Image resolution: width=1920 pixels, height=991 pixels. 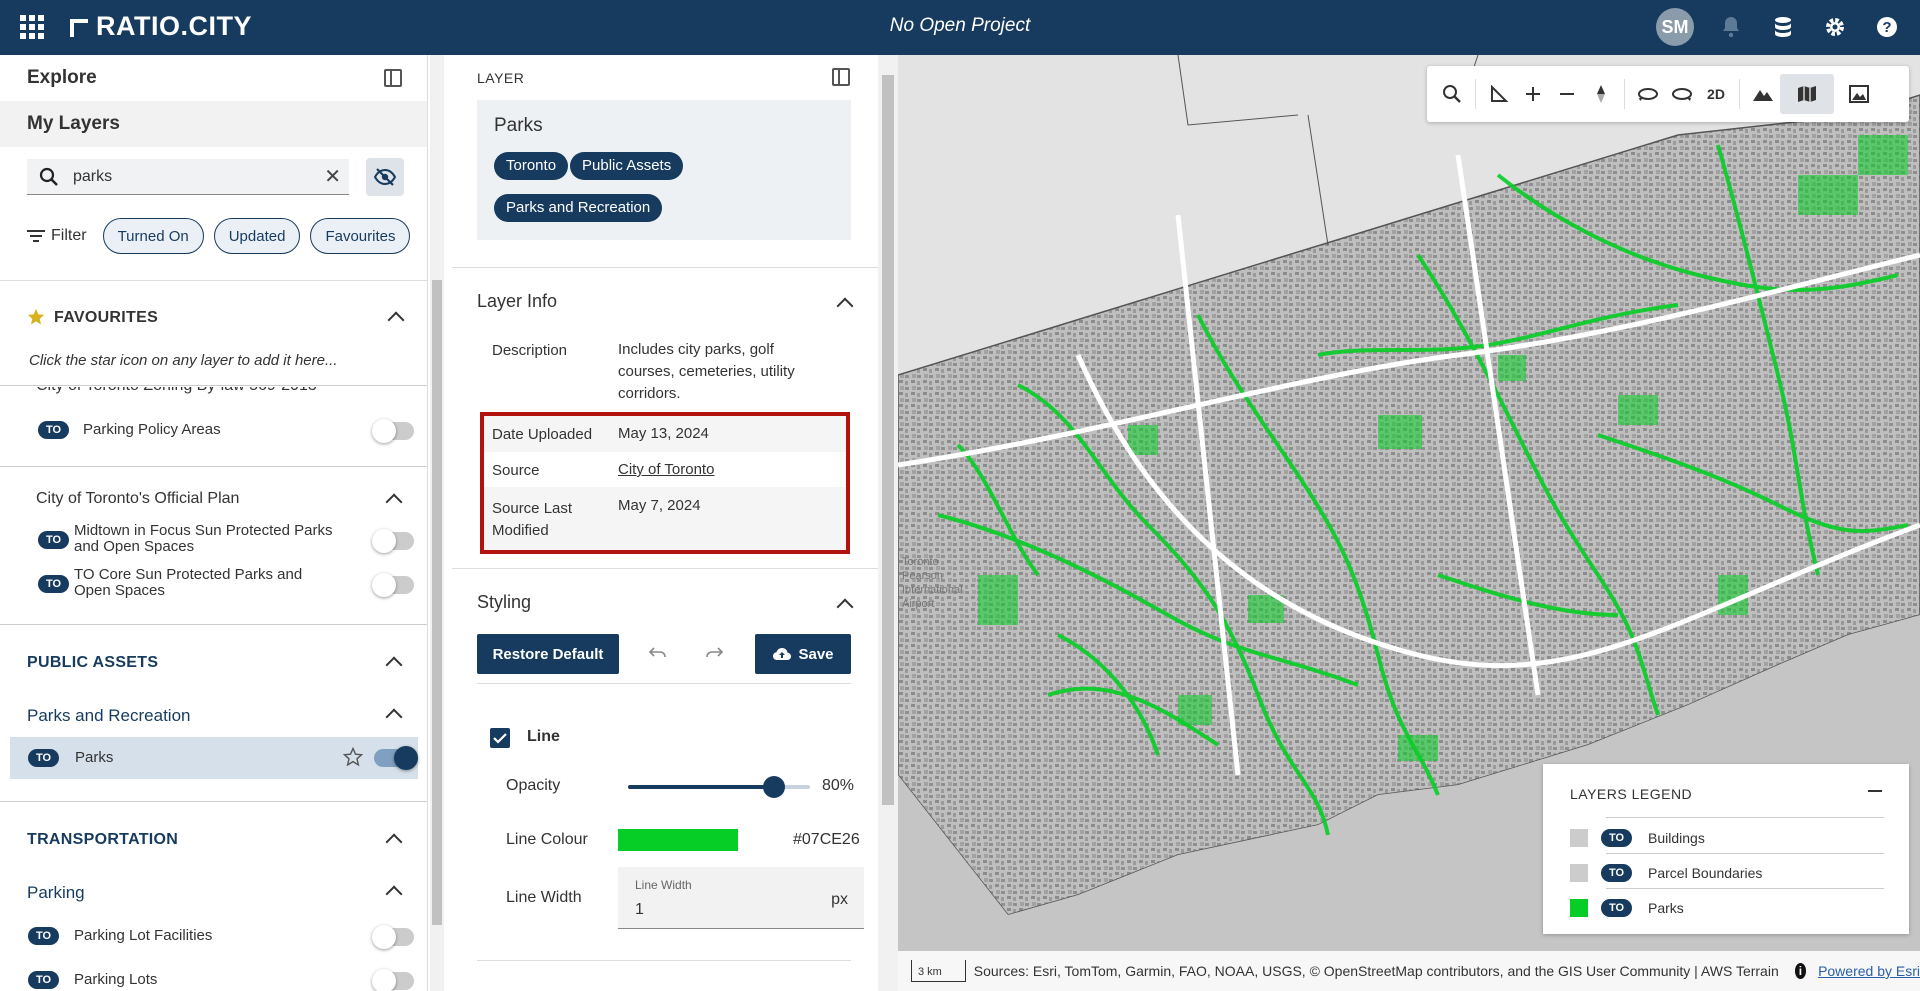 What do you see at coordinates (1835, 27) in the screenshot?
I see `settings-gear-icon` at bounding box center [1835, 27].